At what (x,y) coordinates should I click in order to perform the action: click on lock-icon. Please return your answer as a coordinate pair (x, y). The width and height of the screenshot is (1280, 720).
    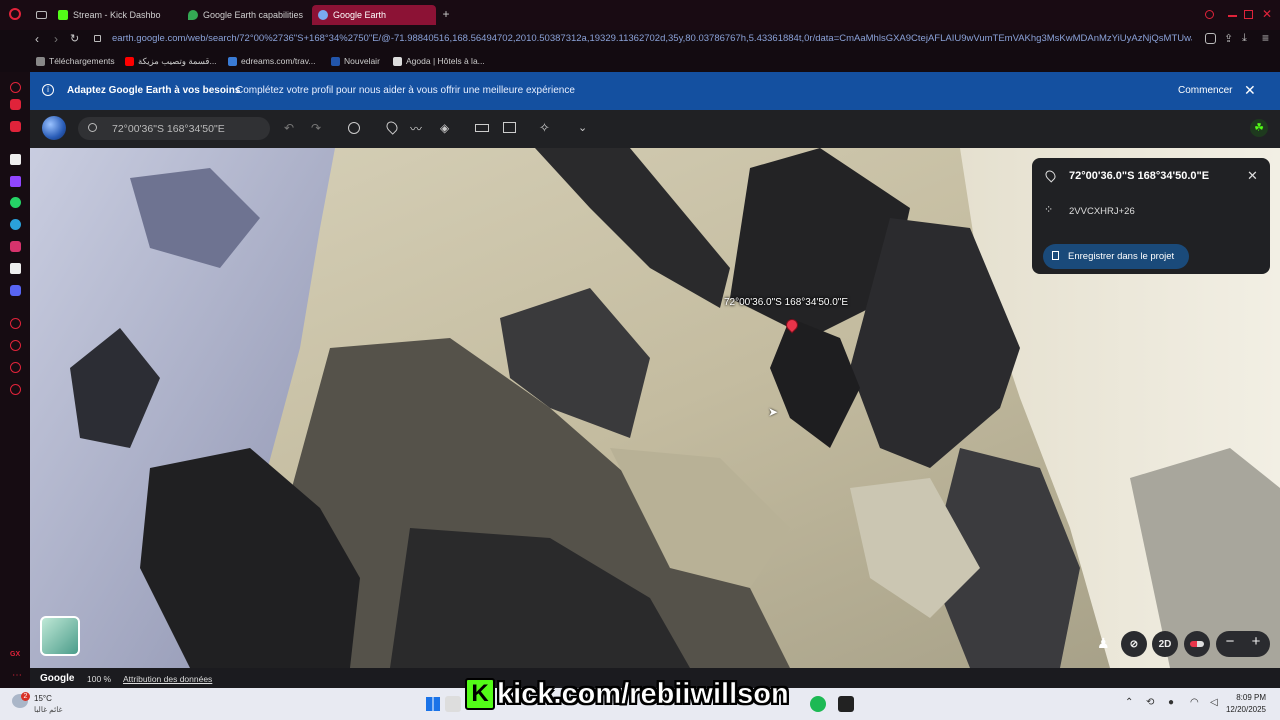
    Looking at the image, I should click on (97, 38).